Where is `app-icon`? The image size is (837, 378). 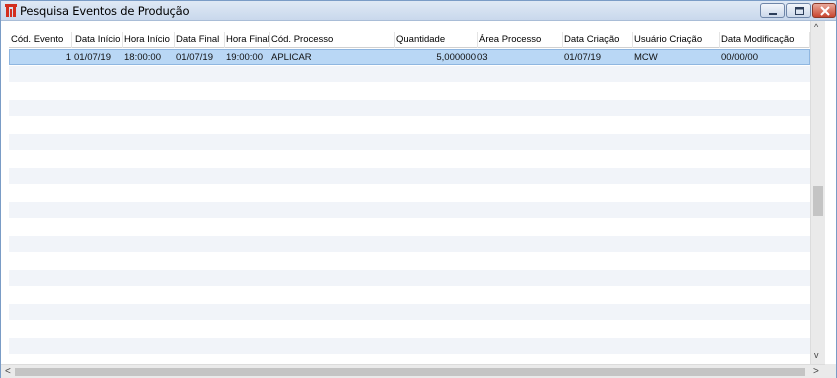 app-icon is located at coordinates (11, 10).